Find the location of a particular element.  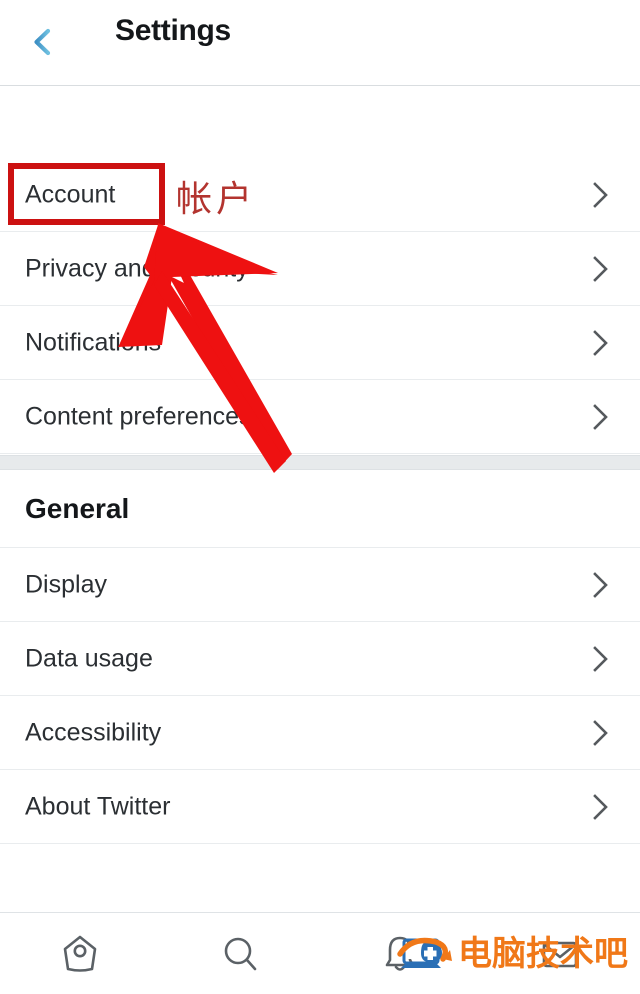

nav-item-messages is located at coordinates (560, 953).